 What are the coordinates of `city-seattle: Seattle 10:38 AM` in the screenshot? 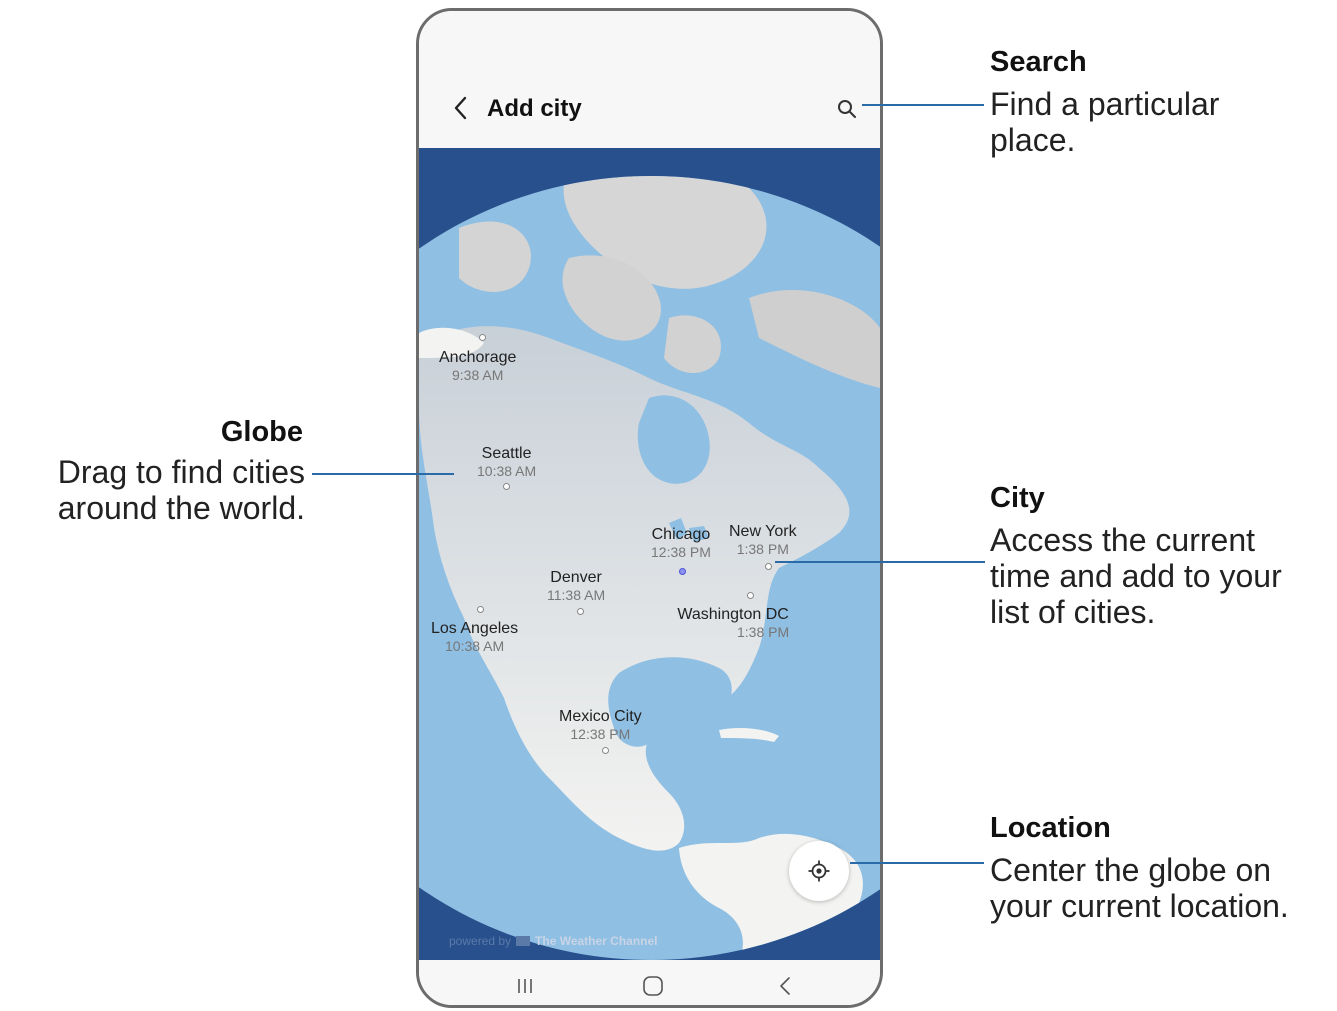 It's located at (506, 462).